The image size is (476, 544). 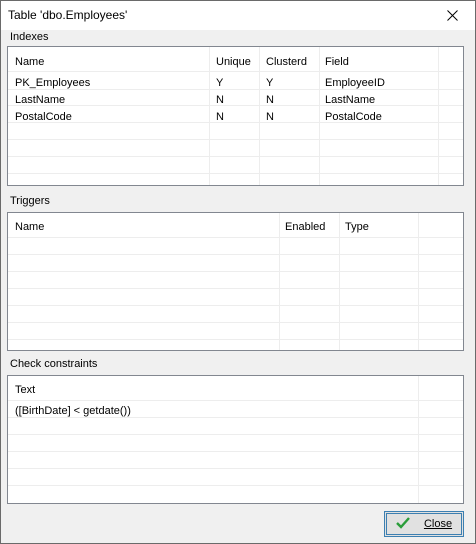 What do you see at coordinates (54, 364) in the screenshot?
I see `check-constraints-label: Check constraints` at bounding box center [54, 364].